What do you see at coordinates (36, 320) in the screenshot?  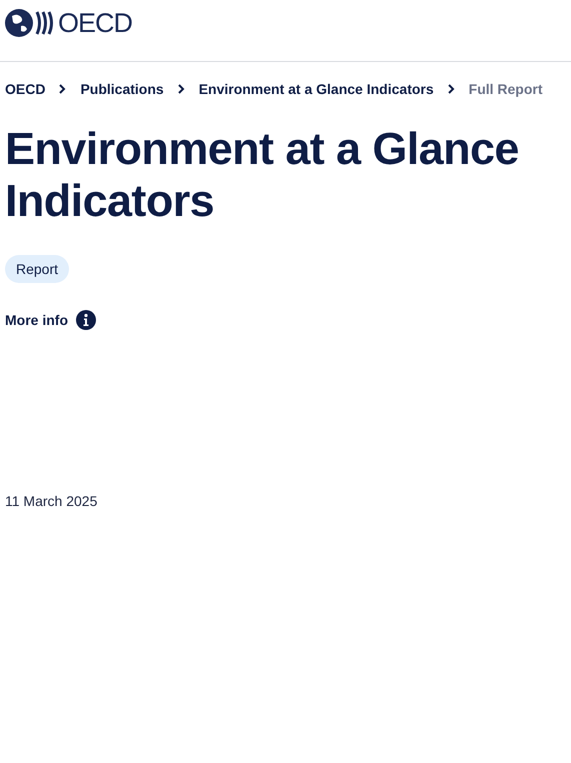 I see `more-info-label: More info` at bounding box center [36, 320].